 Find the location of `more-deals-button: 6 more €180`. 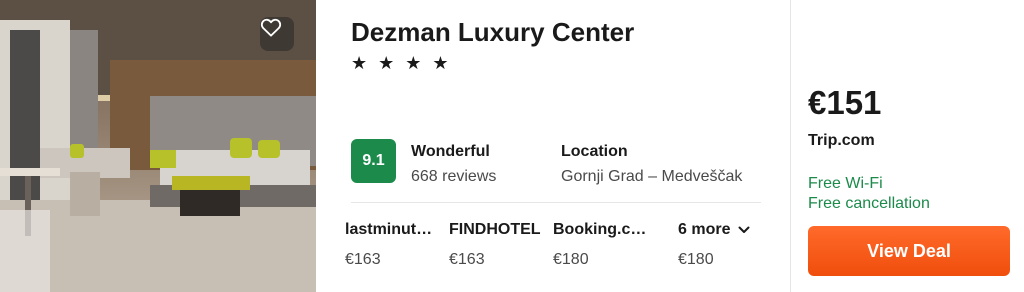

more-deals-button: 6 more €180 is located at coordinates (714, 245).